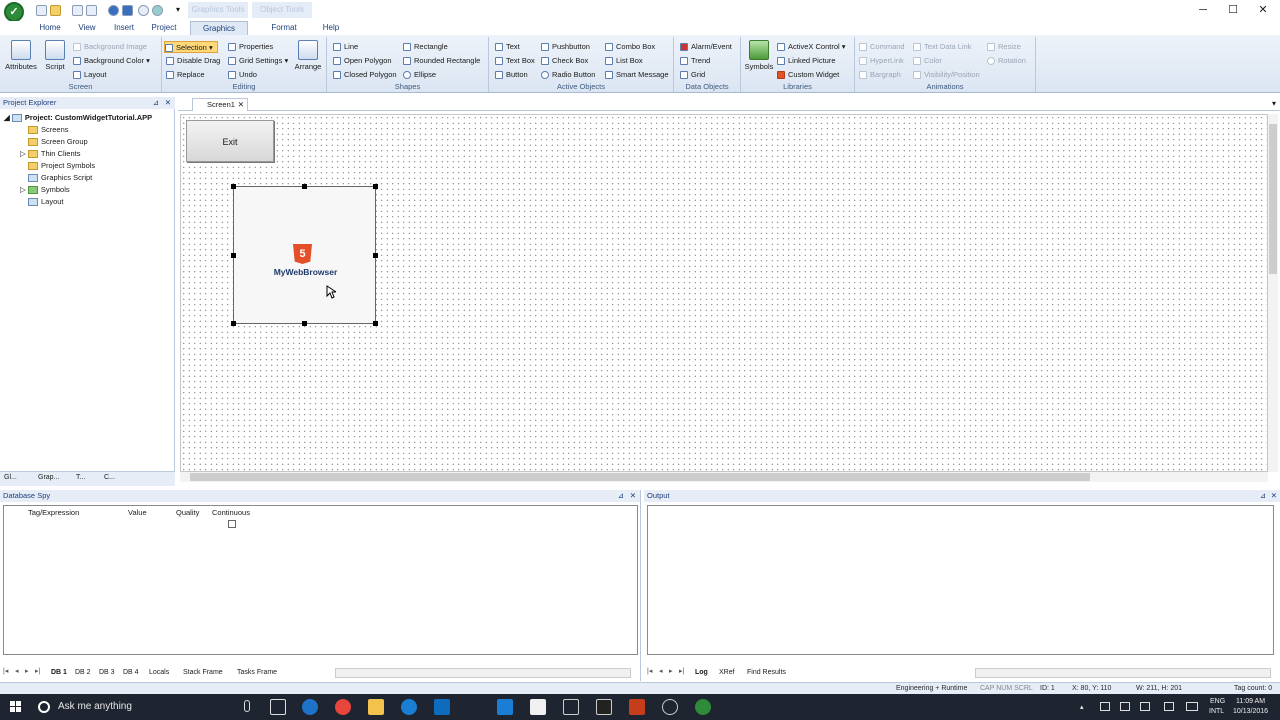 Image resolution: width=1280 pixels, height=720 pixels. Describe the element at coordinates (55, 10) in the screenshot. I see `open-folder-icon` at that location.